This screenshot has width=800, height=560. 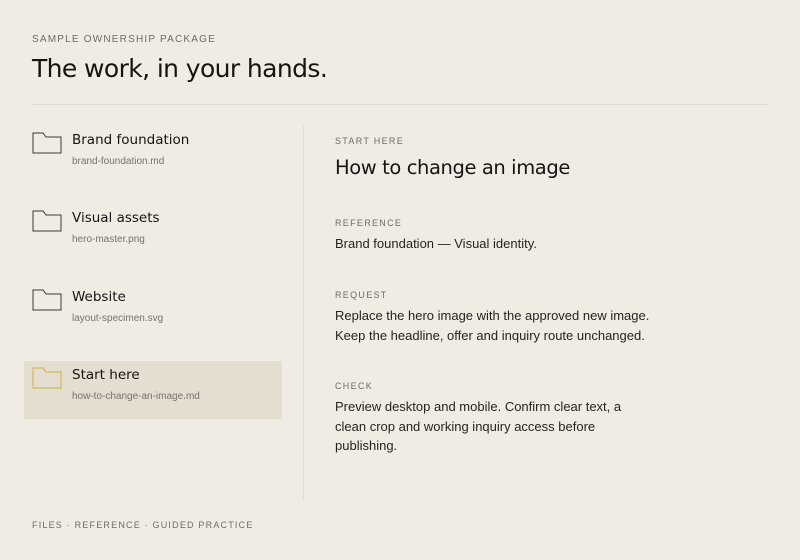 I want to click on eyebrow-package: SAMPLE OWNERSHIP PACKAGE, so click(x=124, y=39).